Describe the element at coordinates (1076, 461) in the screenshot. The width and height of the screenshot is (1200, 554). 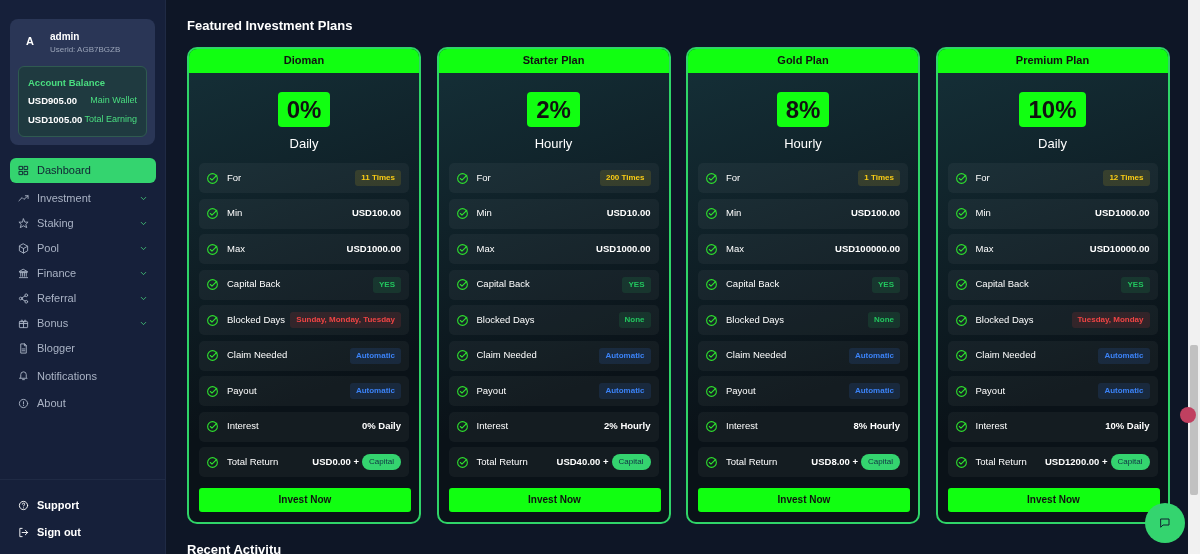
I see `feature-value: USD1200.00 +` at that location.